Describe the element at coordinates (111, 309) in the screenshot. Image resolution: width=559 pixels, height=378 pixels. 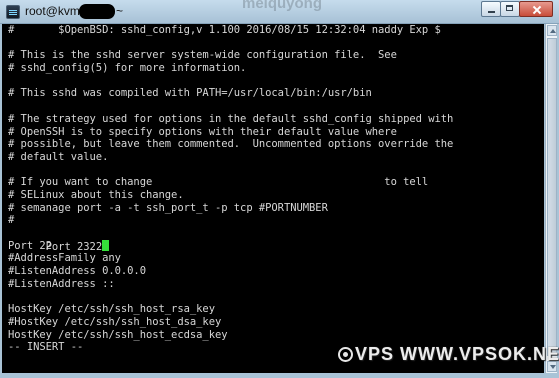
I see `terminal-line: HostKey /etc/ssh/ssh_host_rsa_key` at that location.